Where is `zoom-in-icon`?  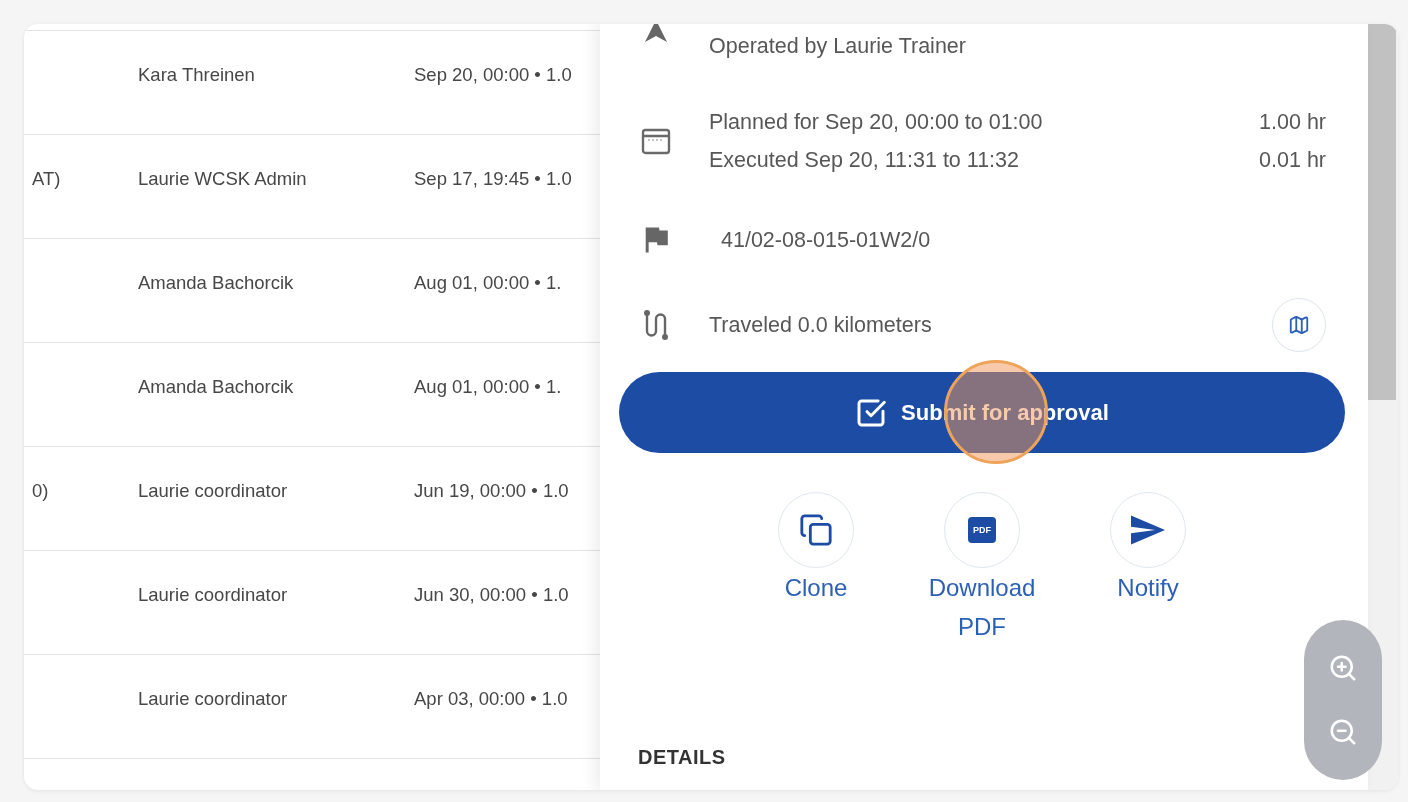 zoom-in-icon is located at coordinates (1343, 668).